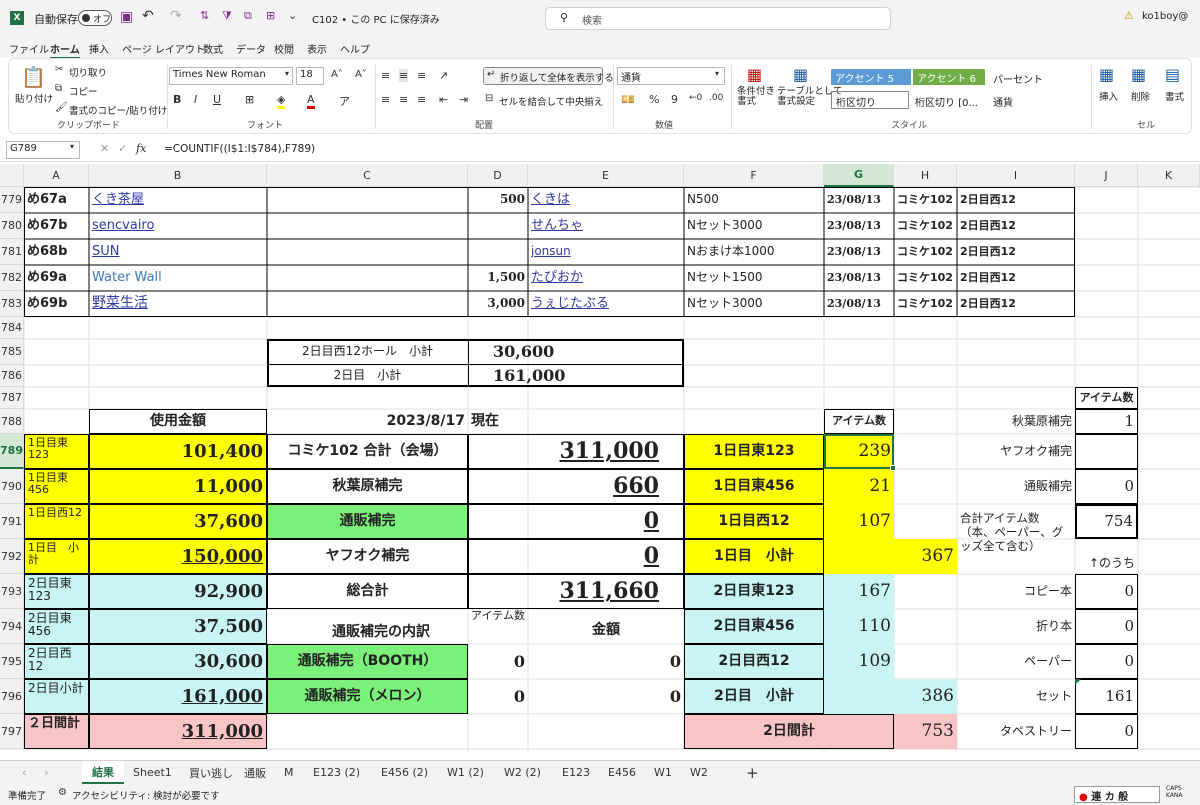 Image resolution: width=1200 pixels, height=805 pixels. Describe the element at coordinates (317, 48) in the screenshot. I see `tab-view: 表示` at that location.